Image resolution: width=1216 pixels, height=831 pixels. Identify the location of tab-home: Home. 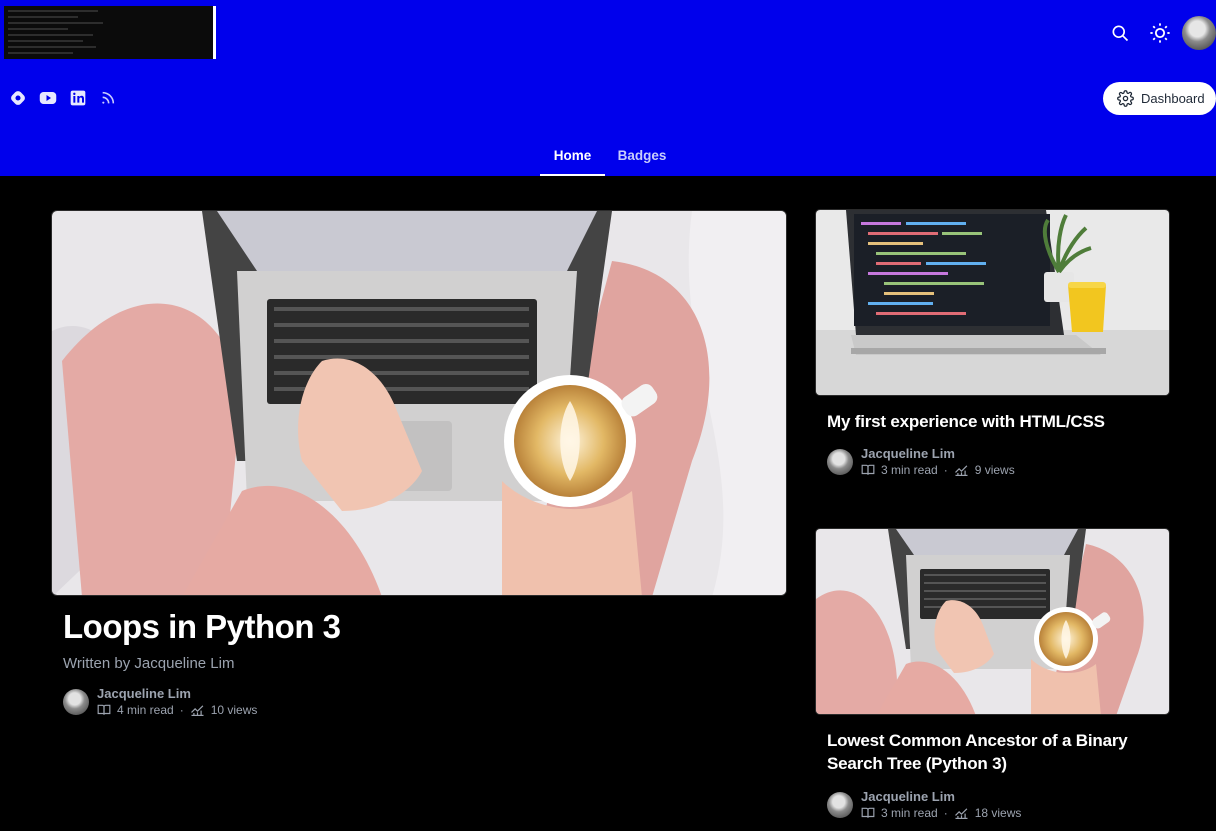
(572, 158).